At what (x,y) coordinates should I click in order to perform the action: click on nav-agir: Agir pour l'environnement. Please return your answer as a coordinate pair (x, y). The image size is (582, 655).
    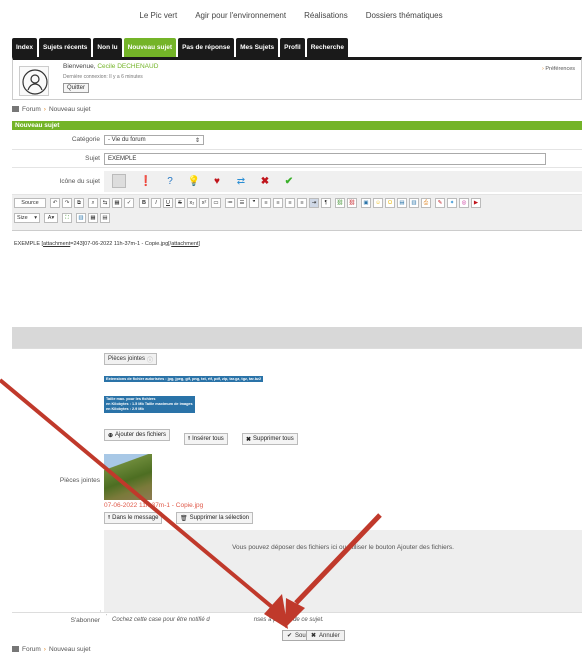
    Looking at the image, I should click on (240, 15).